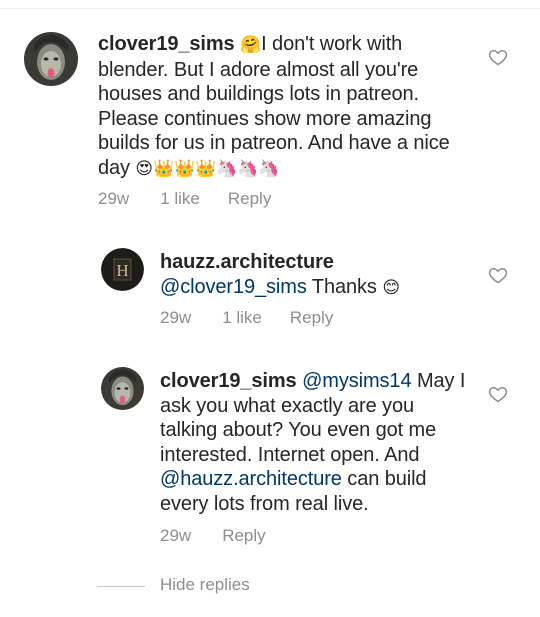  I want to click on emoji-sequence-icon: 😍👑👑👑🦄🦄🦄, so click(207, 168).